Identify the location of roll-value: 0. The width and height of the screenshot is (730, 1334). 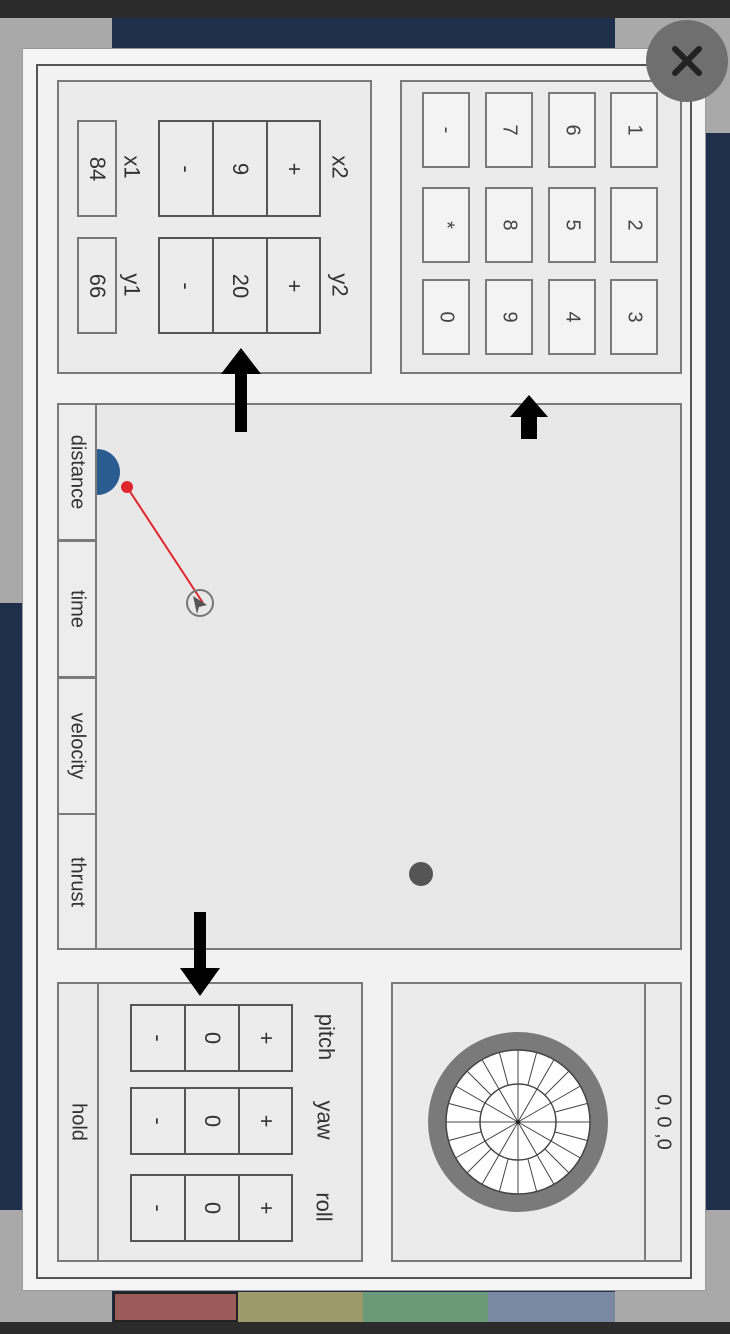
(212, 1208).